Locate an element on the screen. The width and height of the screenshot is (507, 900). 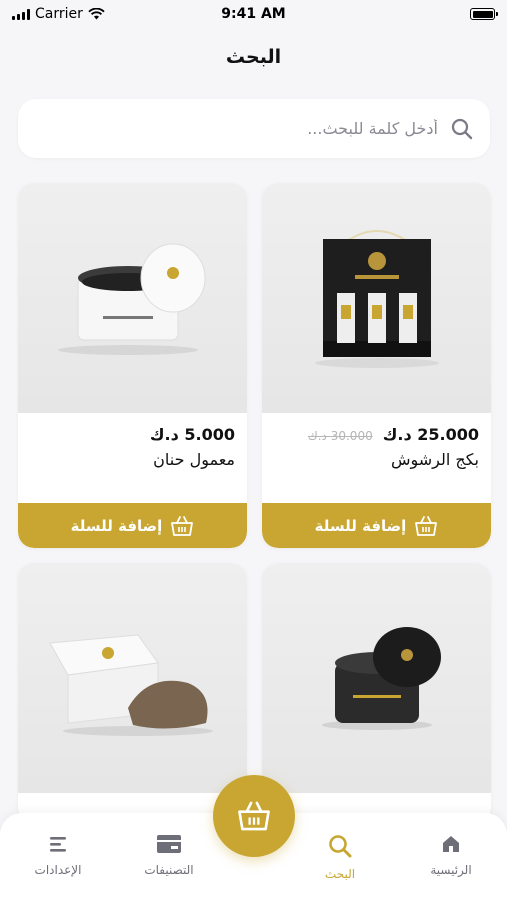
search-input is located at coordinates (236, 128).